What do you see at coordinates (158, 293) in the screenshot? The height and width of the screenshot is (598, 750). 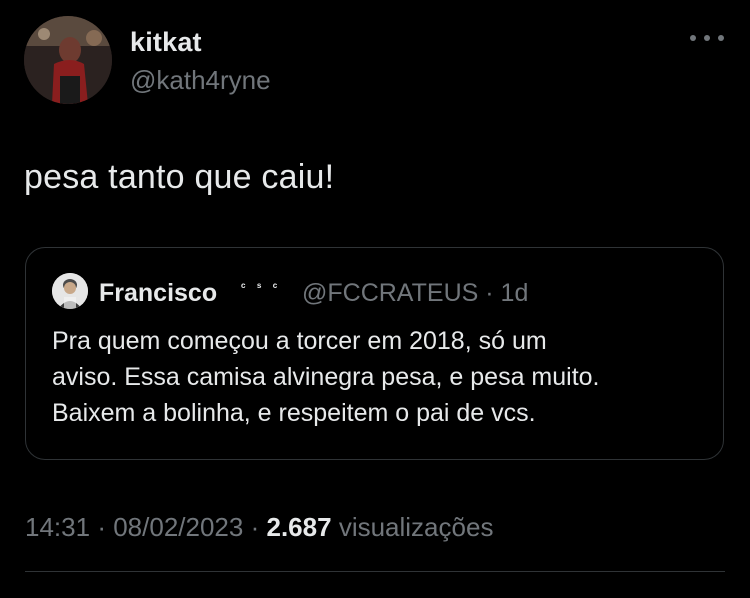 I see `quoted-author-name: Francisco` at bounding box center [158, 293].